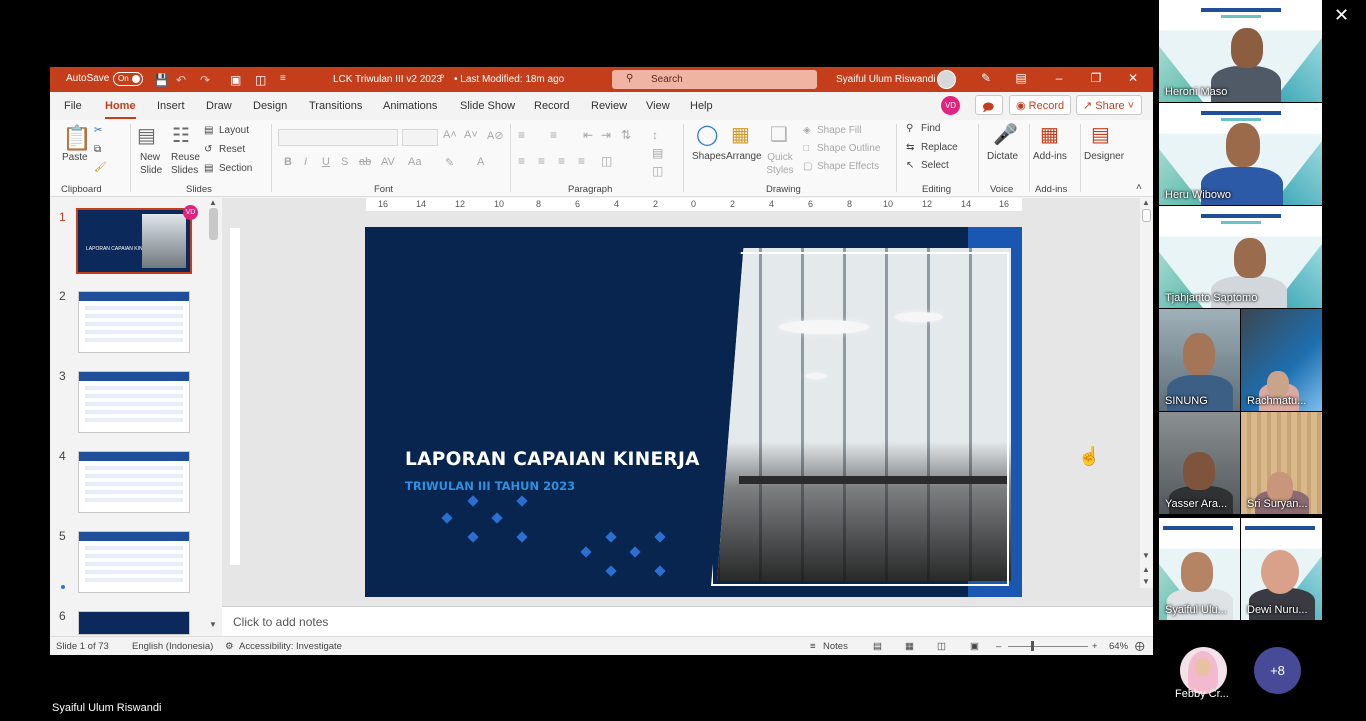 The height and width of the screenshot is (721, 1366). What do you see at coordinates (1240, 257) in the screenshot?
I see `participant-tile: Tjahjanto Saptomo` at bounding box center [1240, 257].